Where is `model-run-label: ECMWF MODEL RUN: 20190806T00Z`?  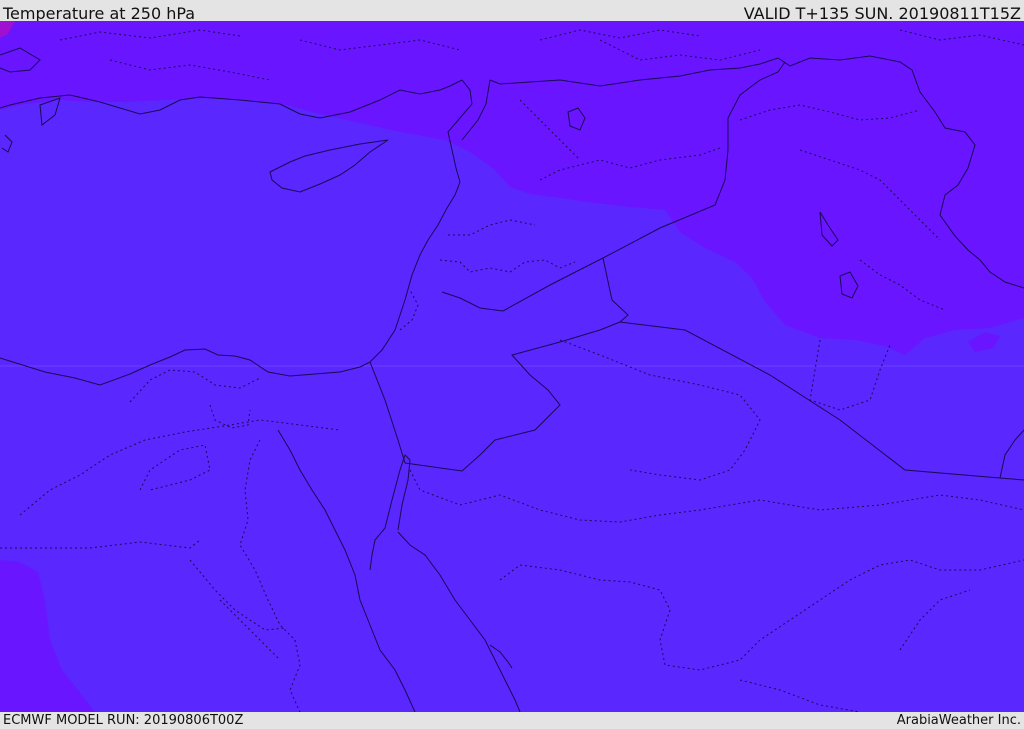
model-run-label: ECMWF MODEL RUN: 20190806T00Z is located at coordinates (123, 720).